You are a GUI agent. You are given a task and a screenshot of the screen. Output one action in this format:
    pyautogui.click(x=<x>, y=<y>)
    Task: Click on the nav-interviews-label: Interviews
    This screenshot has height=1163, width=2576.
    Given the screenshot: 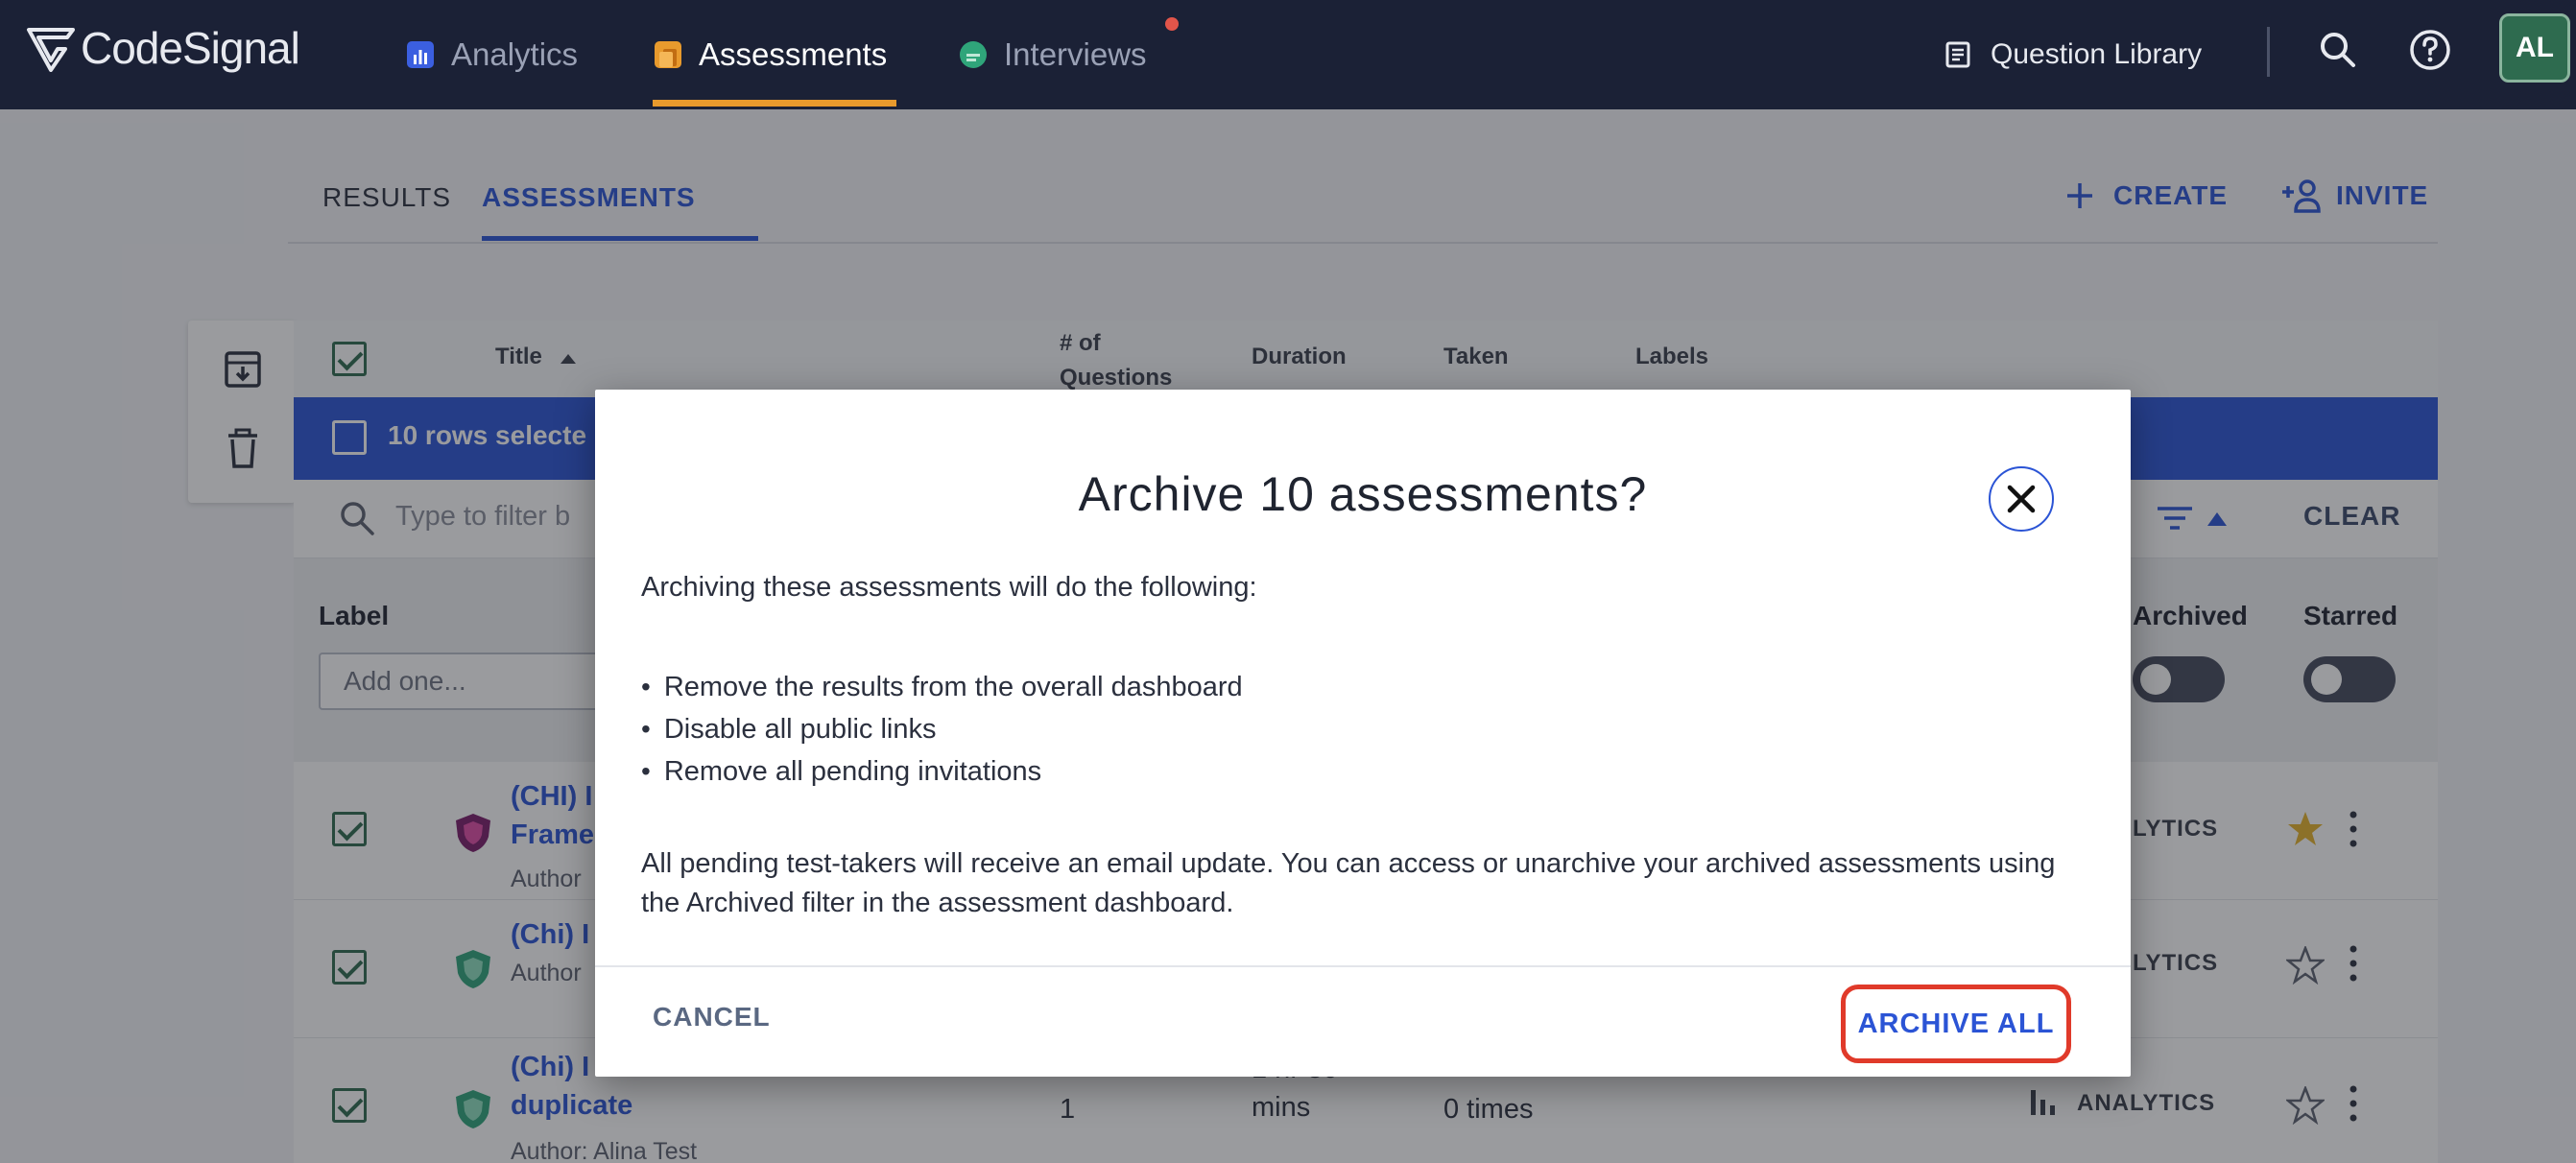 What is the action you would take?
    pyautogui.click(x=1075, y=54)
    